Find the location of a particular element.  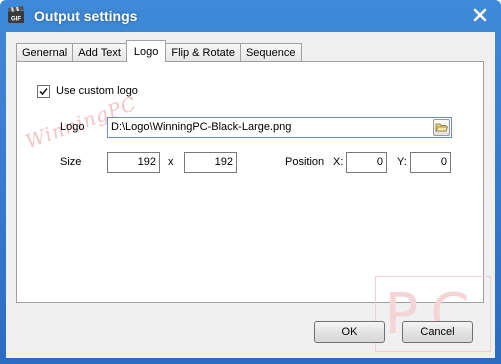

logo-width-input: 192 is located at coordinates (133, 162).